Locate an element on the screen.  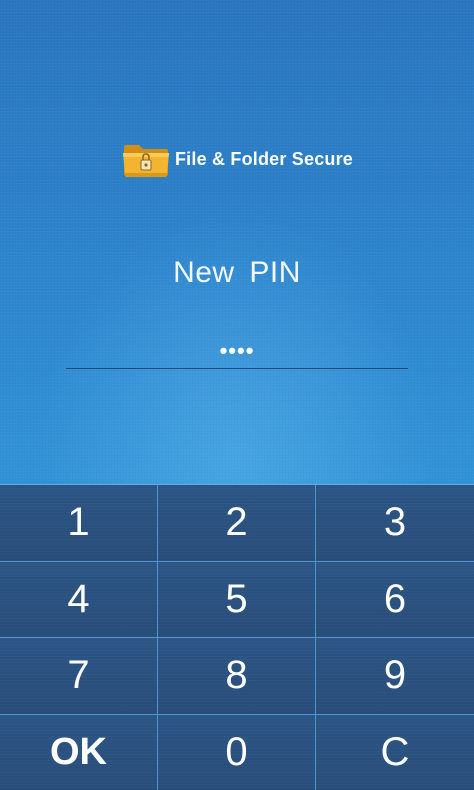
key-9: 9 is located at coordinates (395, 676).